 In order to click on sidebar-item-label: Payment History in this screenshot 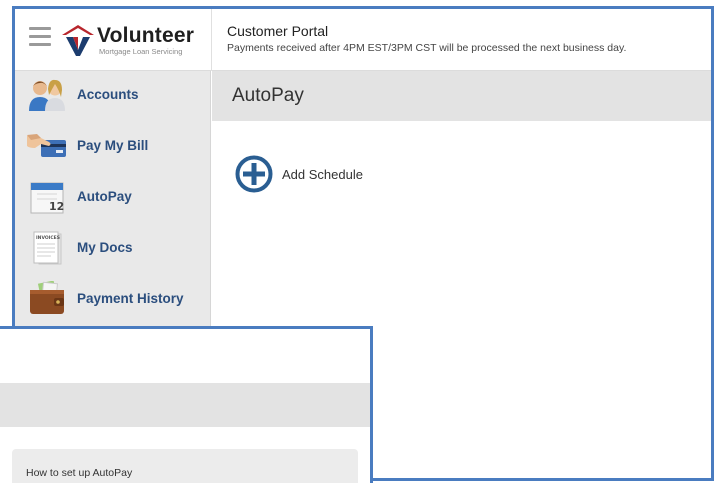, I will do `click(130, 298)`.